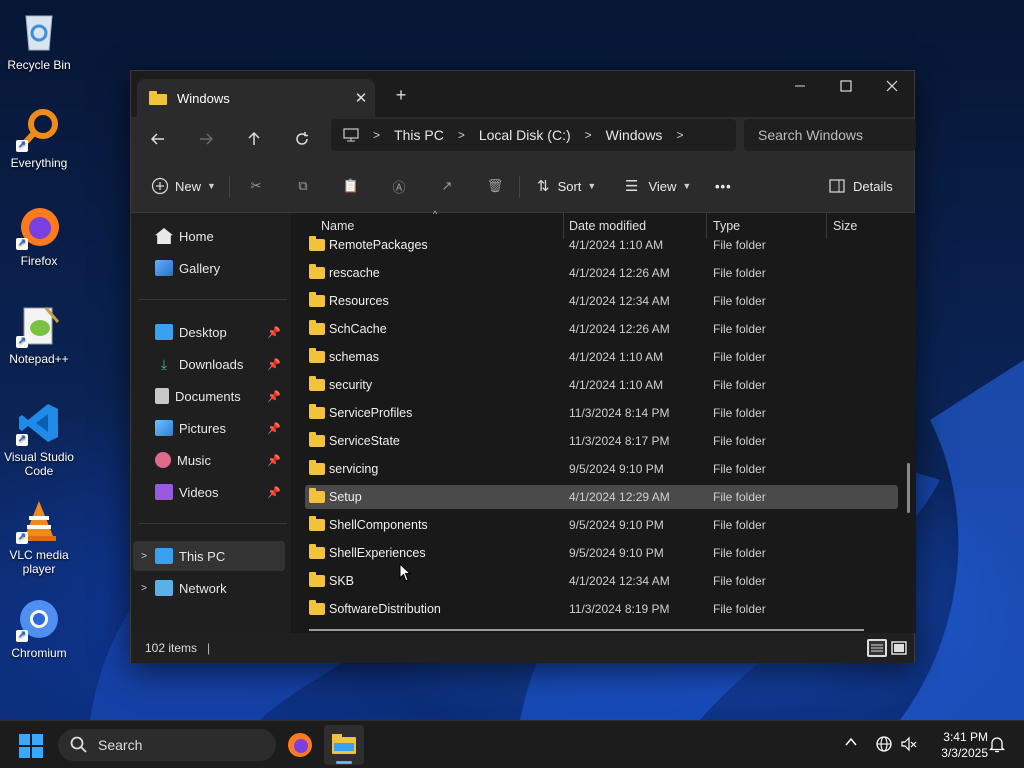 The width and height of the screenshot is (1024, 768). Describe the element at coordinates (209, 268) in the screenshot. I see `sidebar-item-gallery: Gallery` at that location.